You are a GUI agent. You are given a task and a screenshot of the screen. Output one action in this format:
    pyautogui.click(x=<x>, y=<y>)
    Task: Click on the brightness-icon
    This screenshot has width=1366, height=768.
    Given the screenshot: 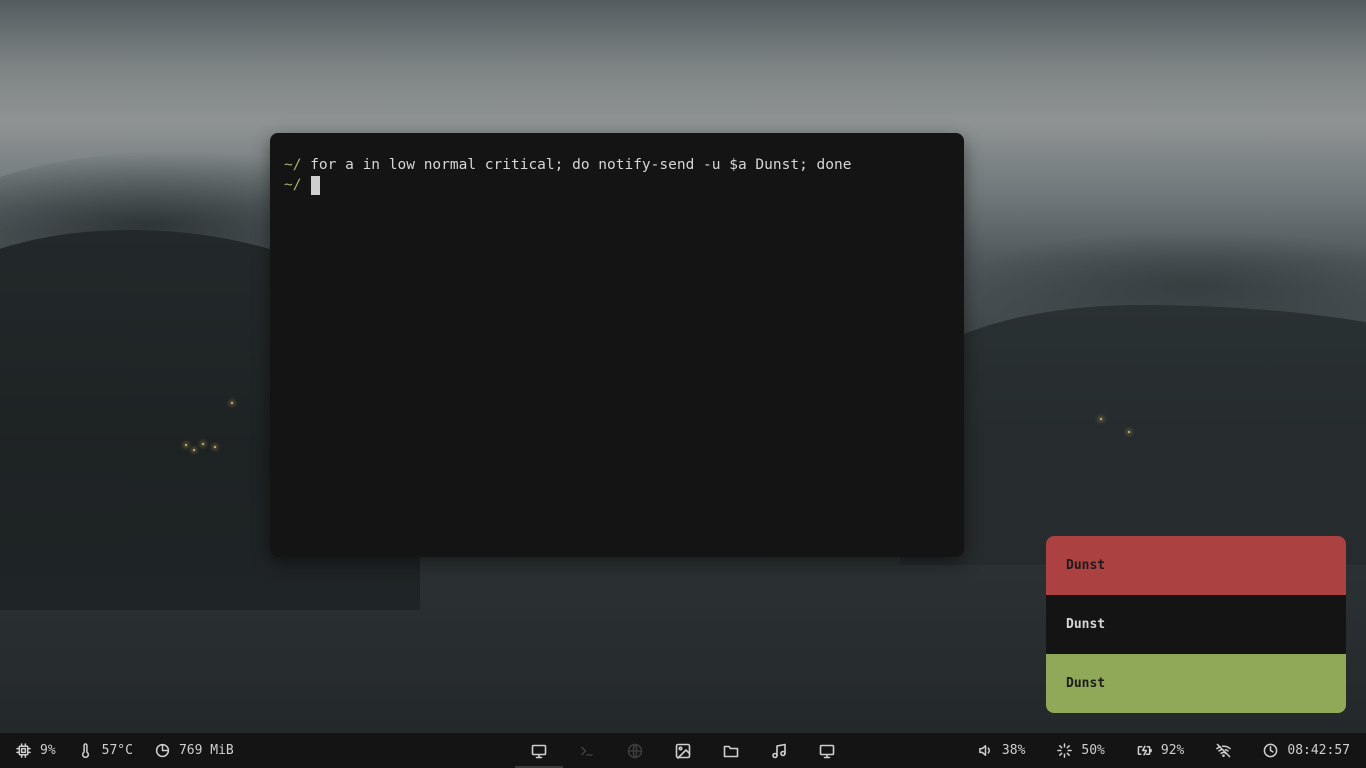 What is the action you would take?
    pyautogui.click(x=1065, y=750)
    